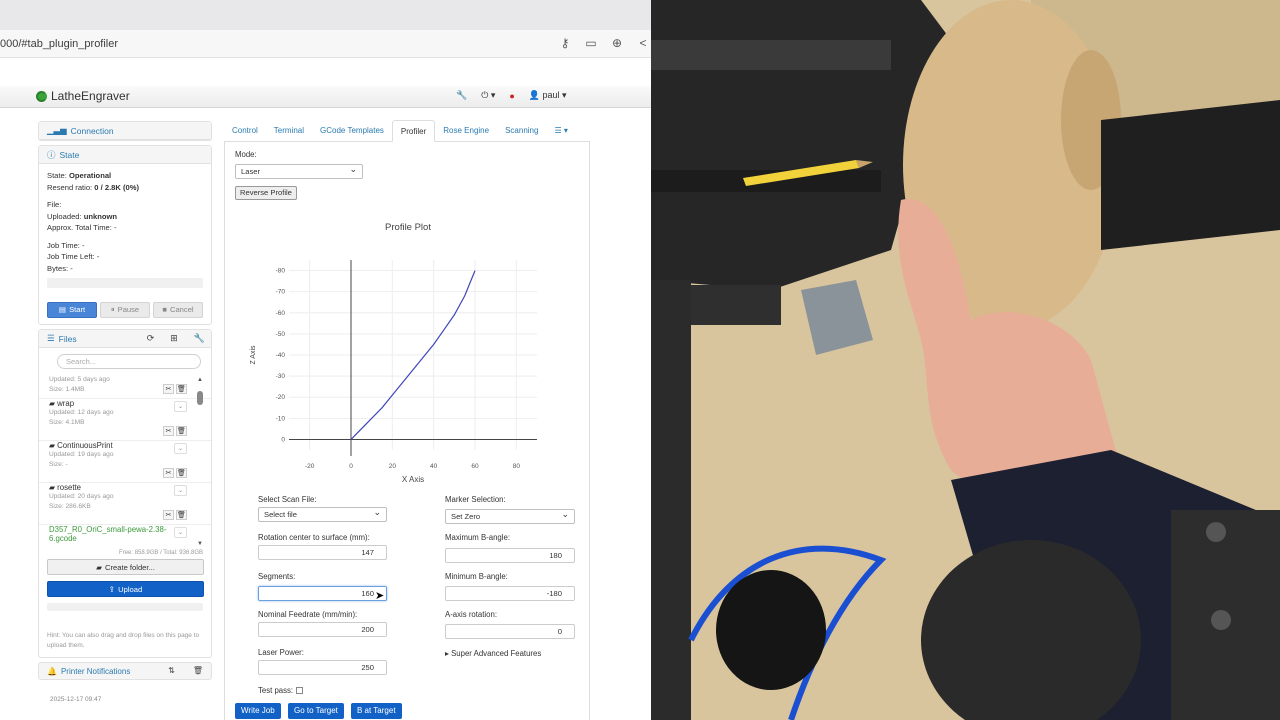 The image size is (1280, 720). Describe the element at coordinates (125, 155) in the screenshot. I see `state-panel-header: ⓘ State` at that location.